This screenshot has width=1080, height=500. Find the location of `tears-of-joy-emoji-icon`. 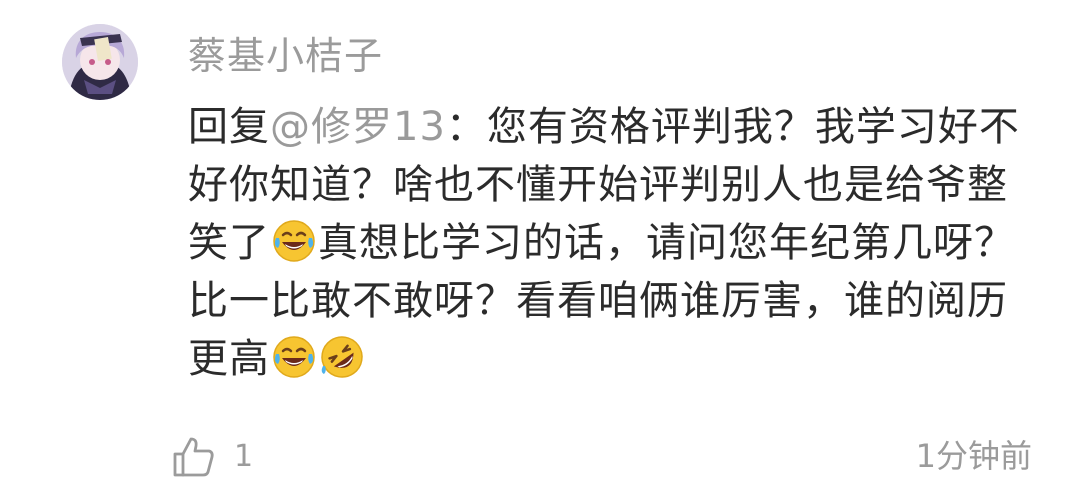

tears-of-joy-emoji-icon is located at coordinates (294, 241).